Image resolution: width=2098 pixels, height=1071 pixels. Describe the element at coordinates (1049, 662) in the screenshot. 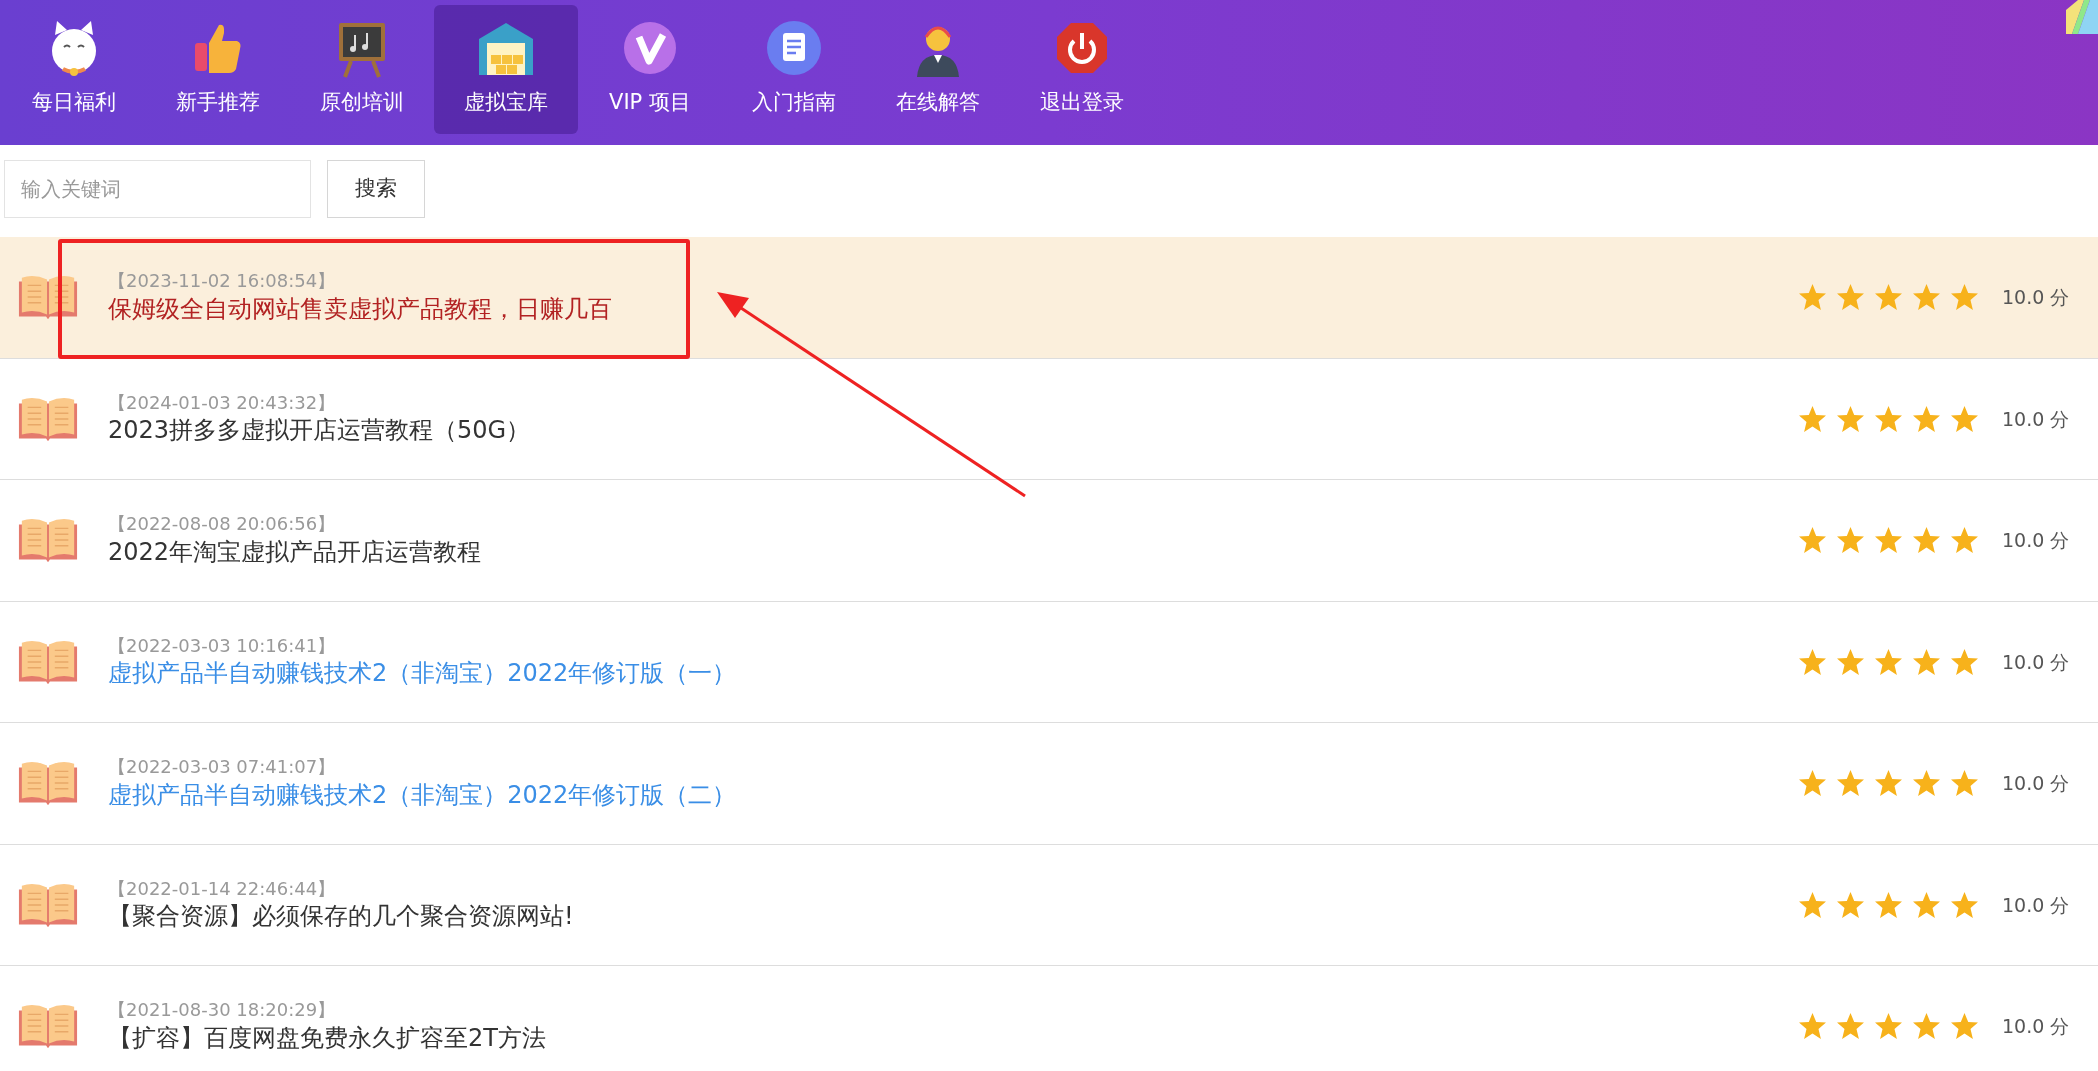

I see `list-row: 【2022-03-03 10:16:41】 虚拟产品半自动赚钱技术2（非淘宝）2022年修订版（一） 10.0 分` at that location.